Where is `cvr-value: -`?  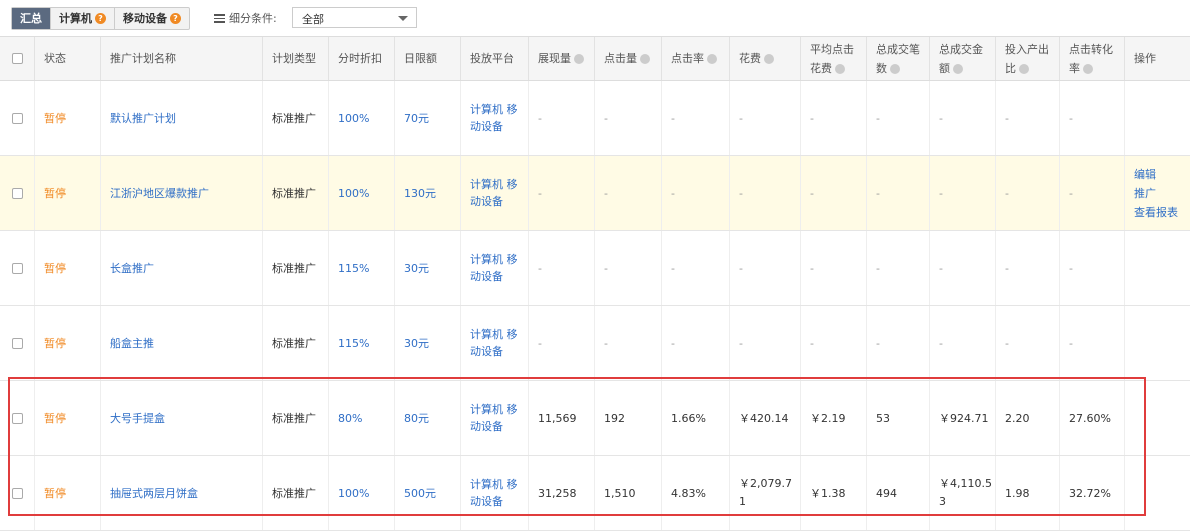
cvr-value: - is located at coordinates (1071, 268).